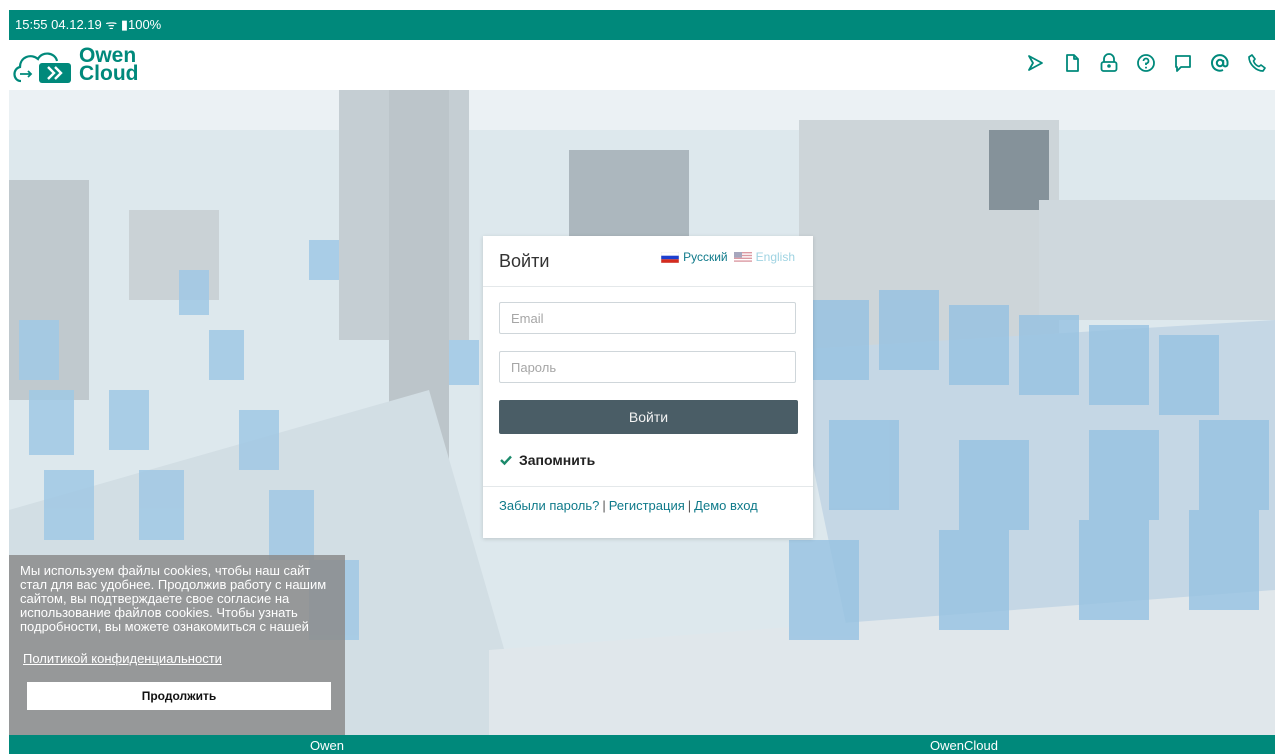  I want to click on remember-checkbox: Запомнить, so click(547, 460).